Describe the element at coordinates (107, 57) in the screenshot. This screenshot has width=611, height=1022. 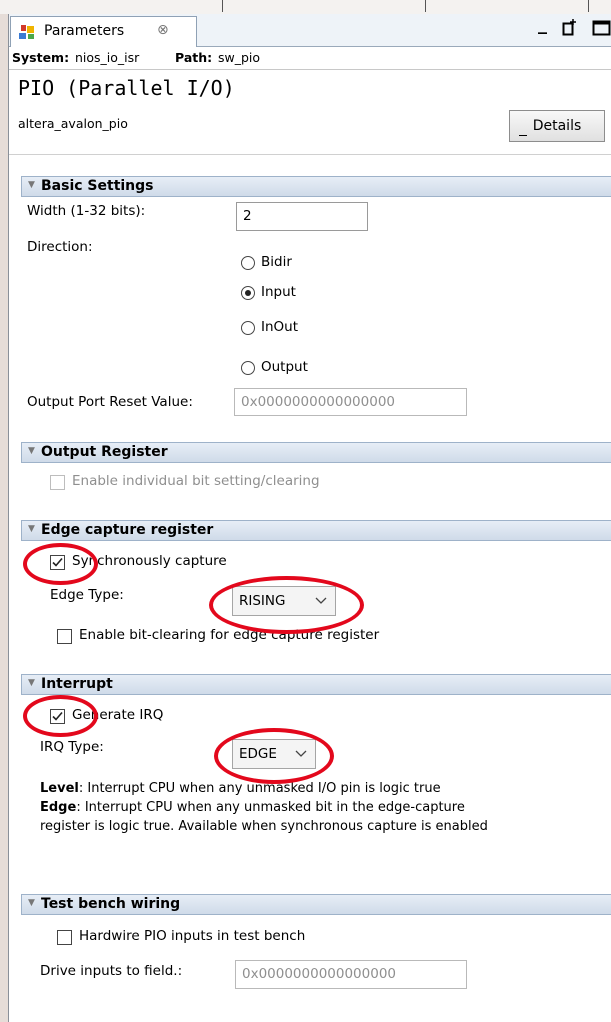
I see `system-value: nios_io_isr` at that location.